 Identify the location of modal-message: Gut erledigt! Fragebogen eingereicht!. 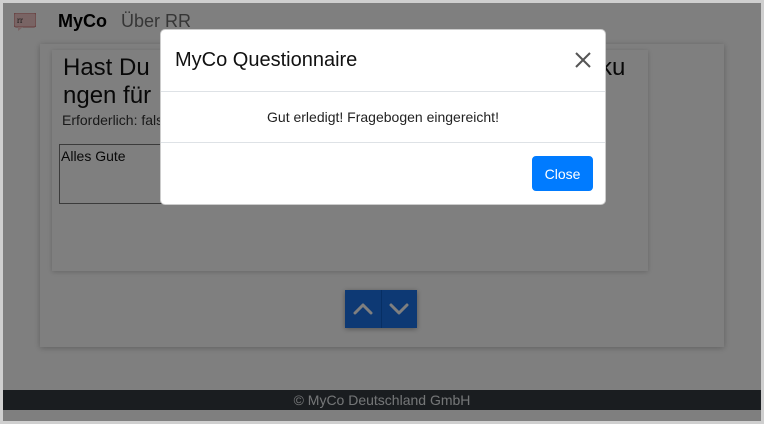
(383, 117).